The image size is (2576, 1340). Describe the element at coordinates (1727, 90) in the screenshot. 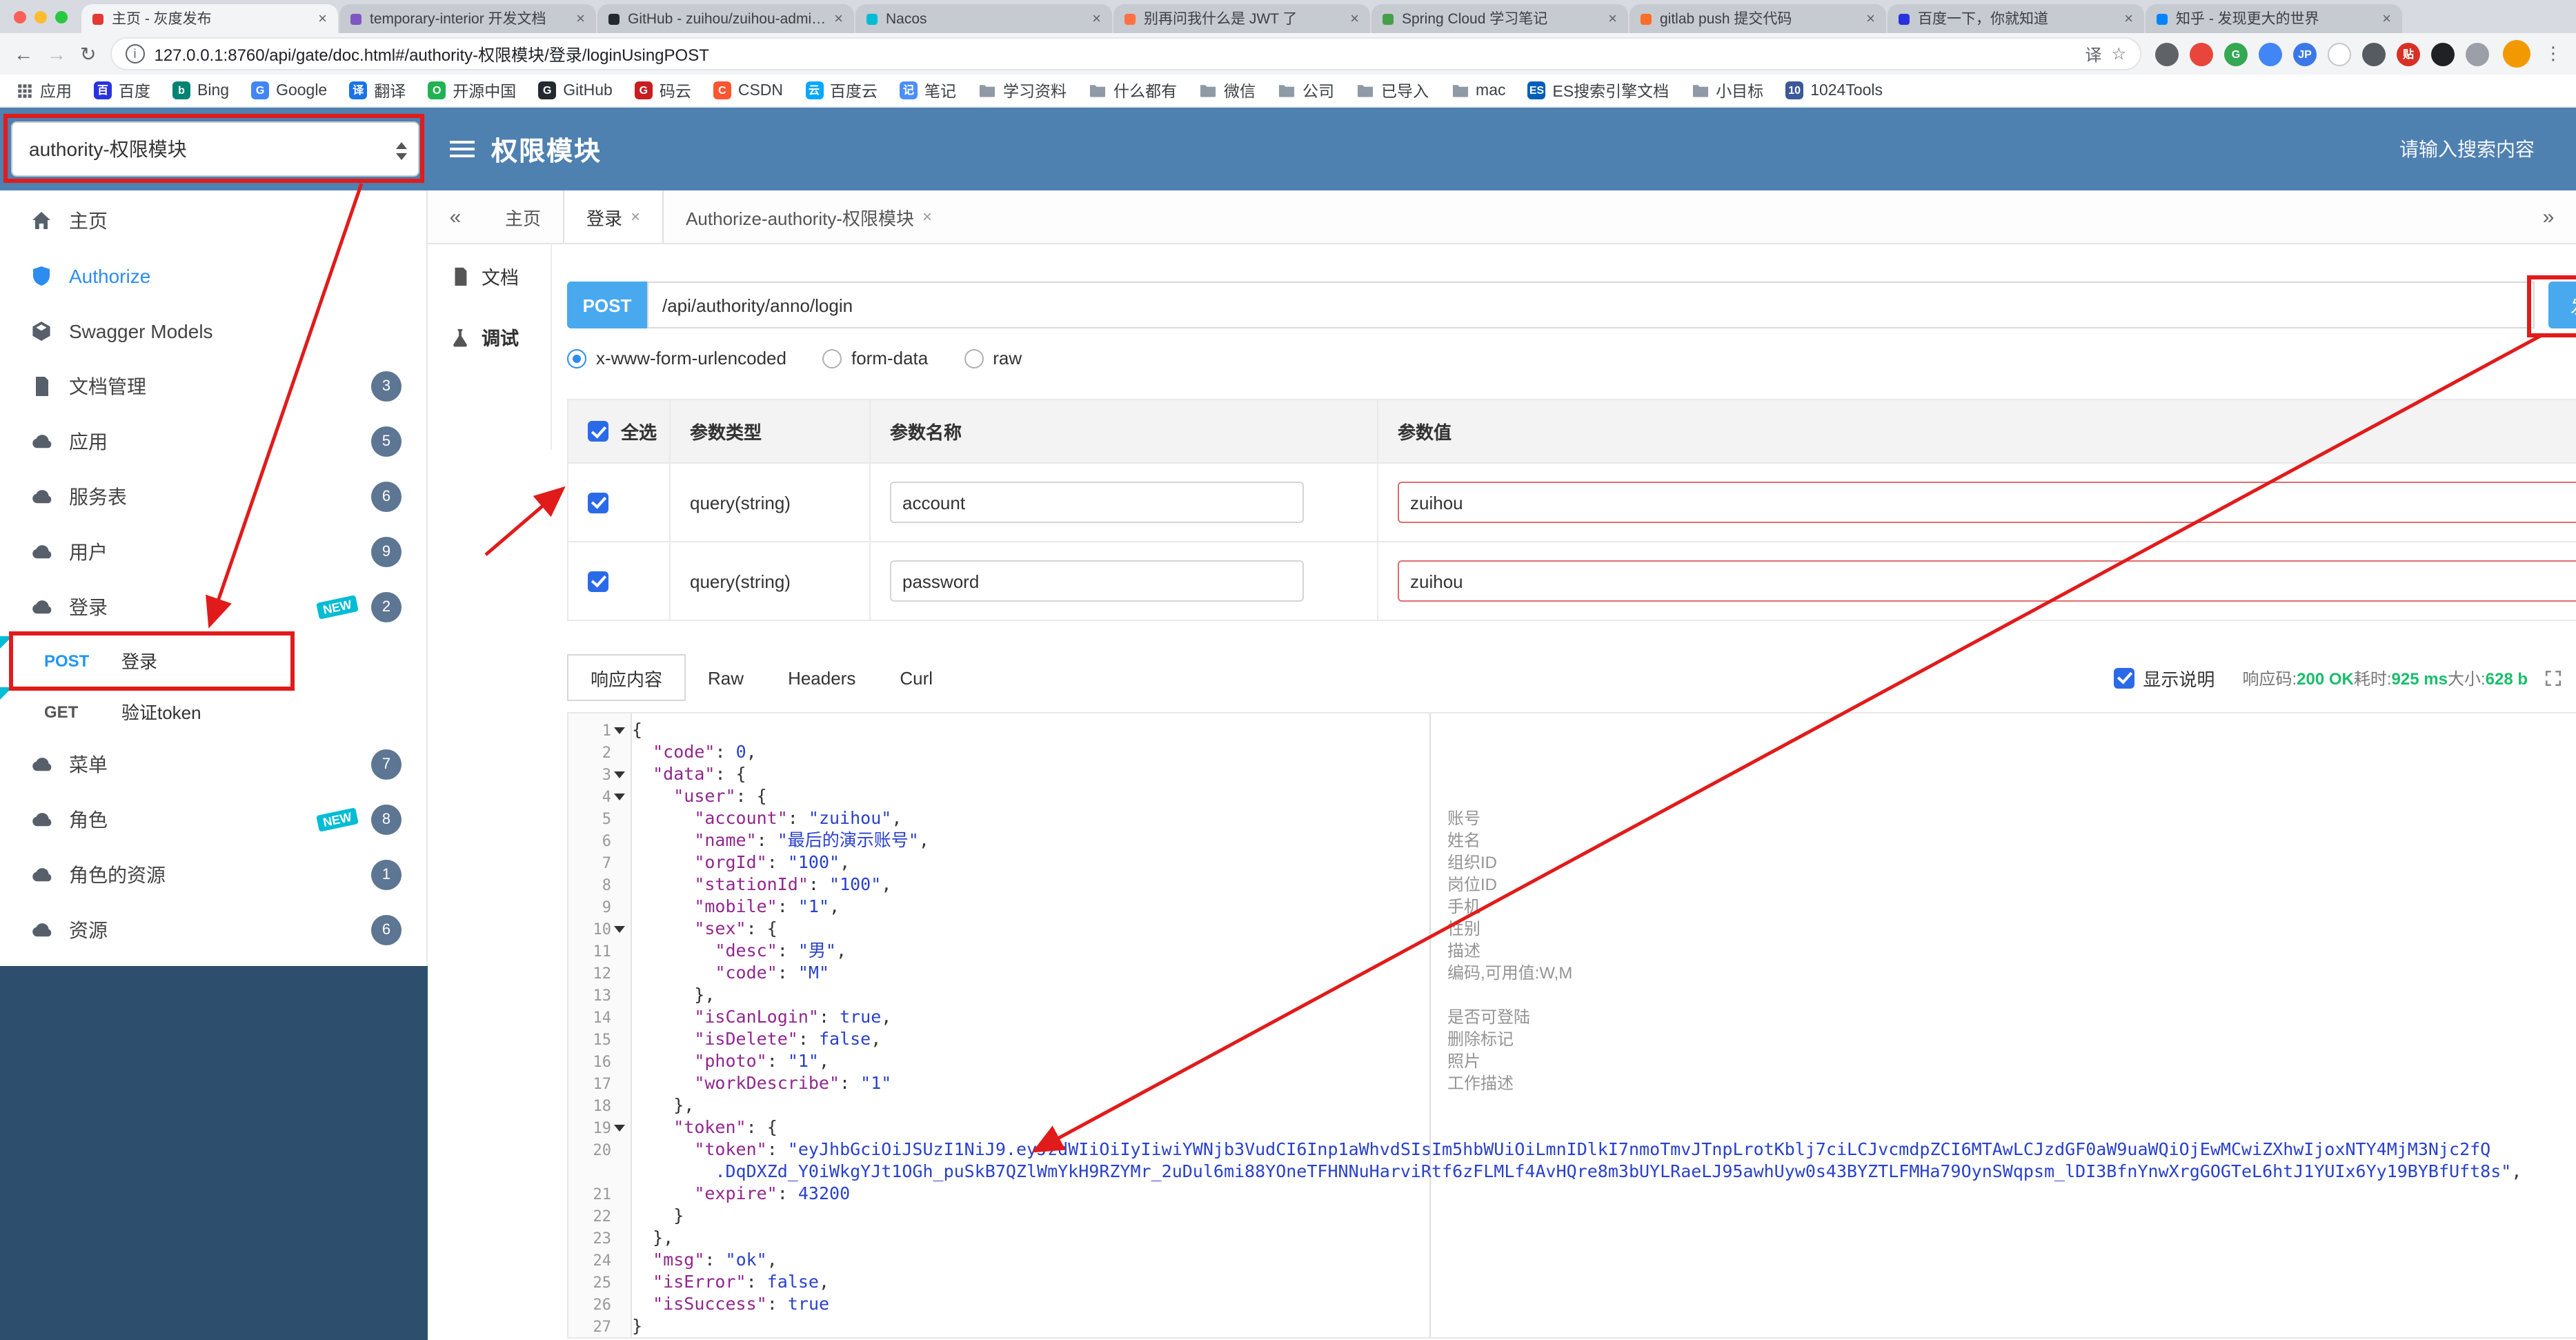

I see `bookmark-item: 小目标` at that location.